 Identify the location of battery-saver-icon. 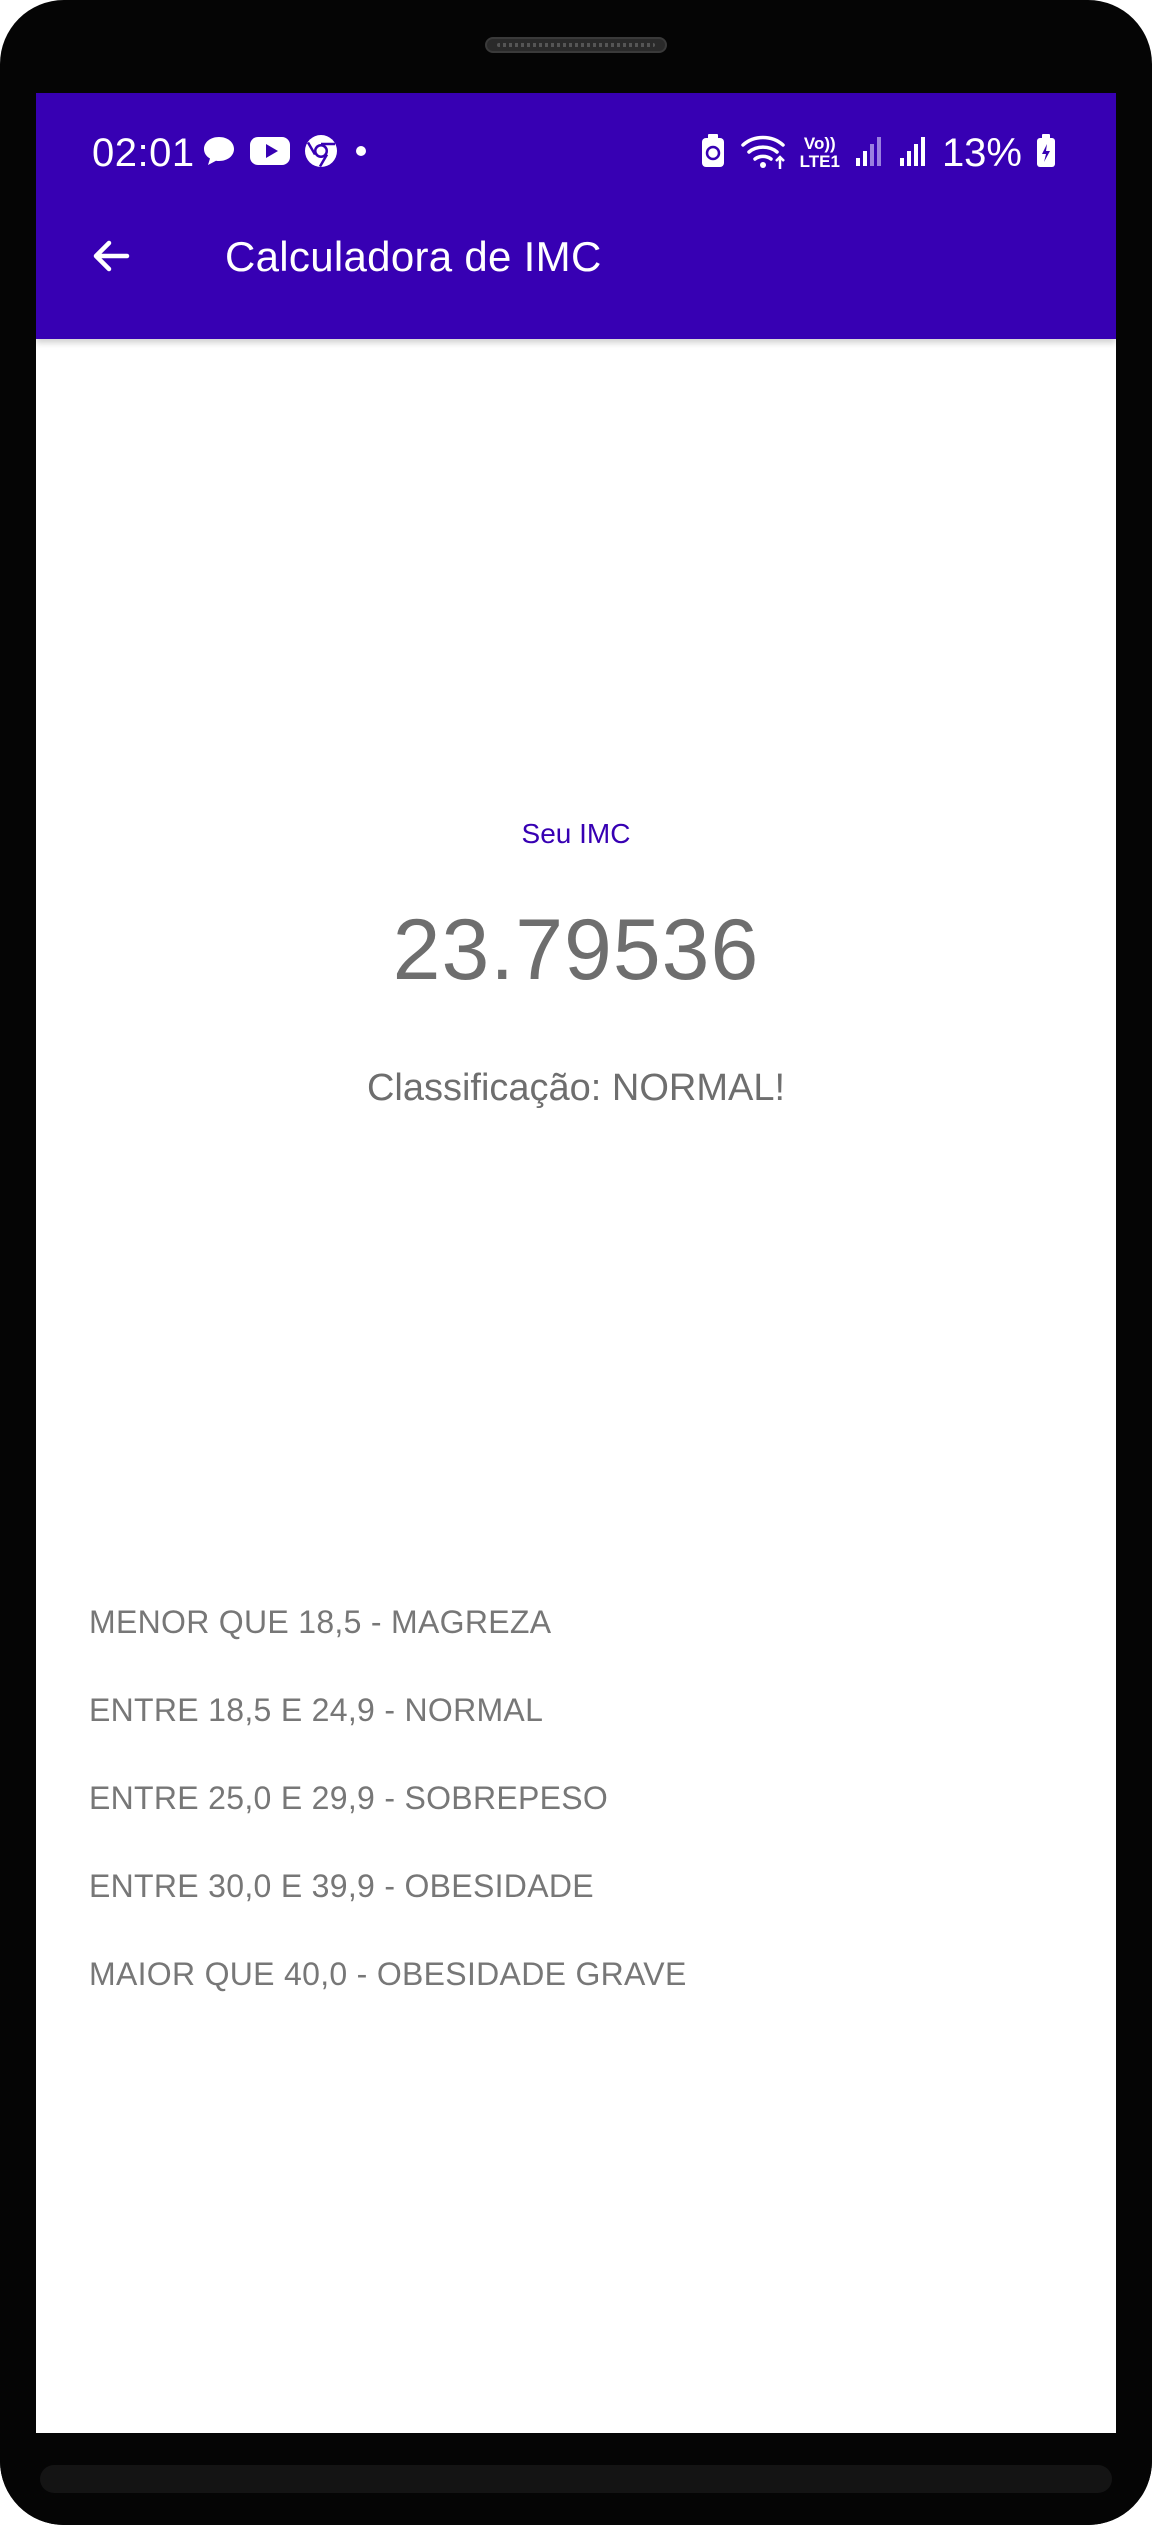
(713, 153).